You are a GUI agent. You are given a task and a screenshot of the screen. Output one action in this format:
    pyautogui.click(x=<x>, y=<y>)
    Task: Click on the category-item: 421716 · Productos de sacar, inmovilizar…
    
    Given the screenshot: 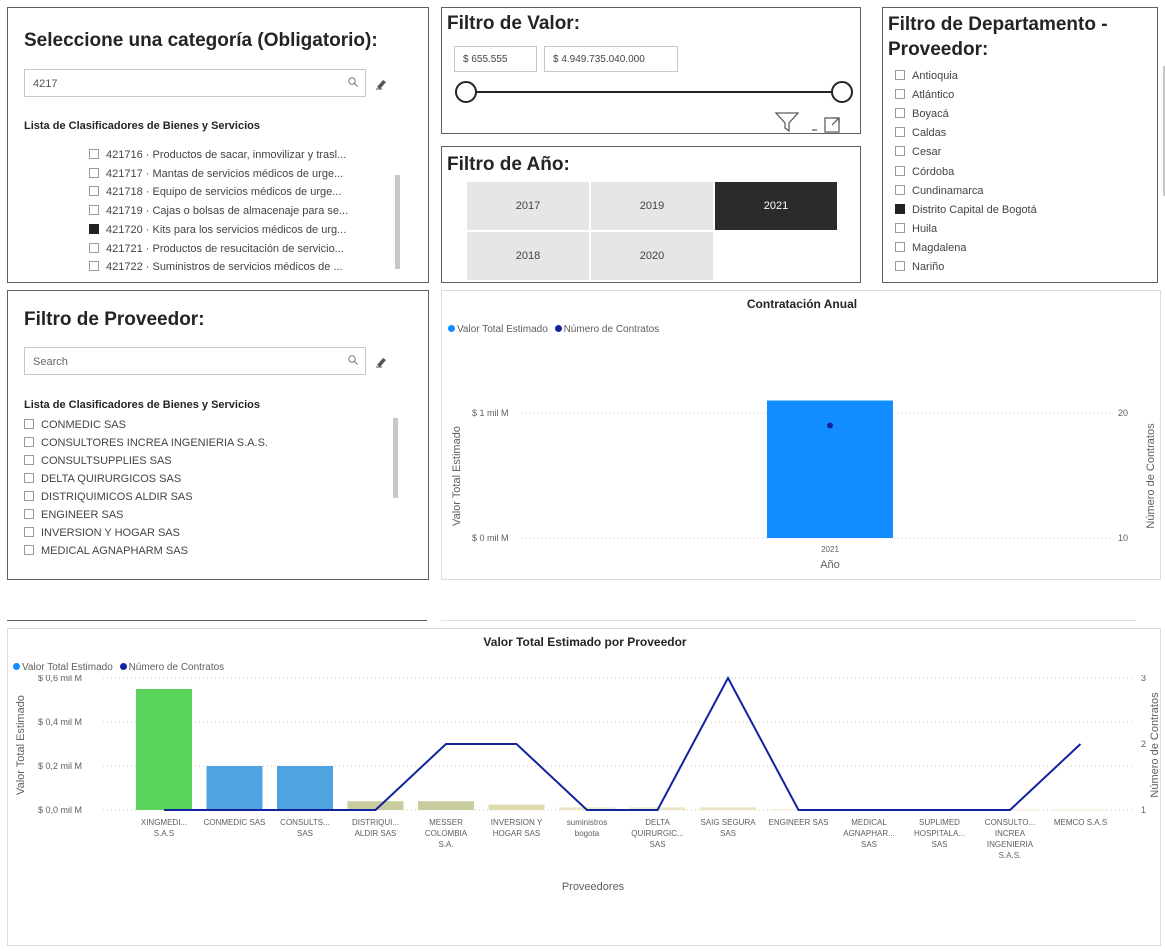 What is the action you would take?
    pyautogui.click(x=217, y=155)
    